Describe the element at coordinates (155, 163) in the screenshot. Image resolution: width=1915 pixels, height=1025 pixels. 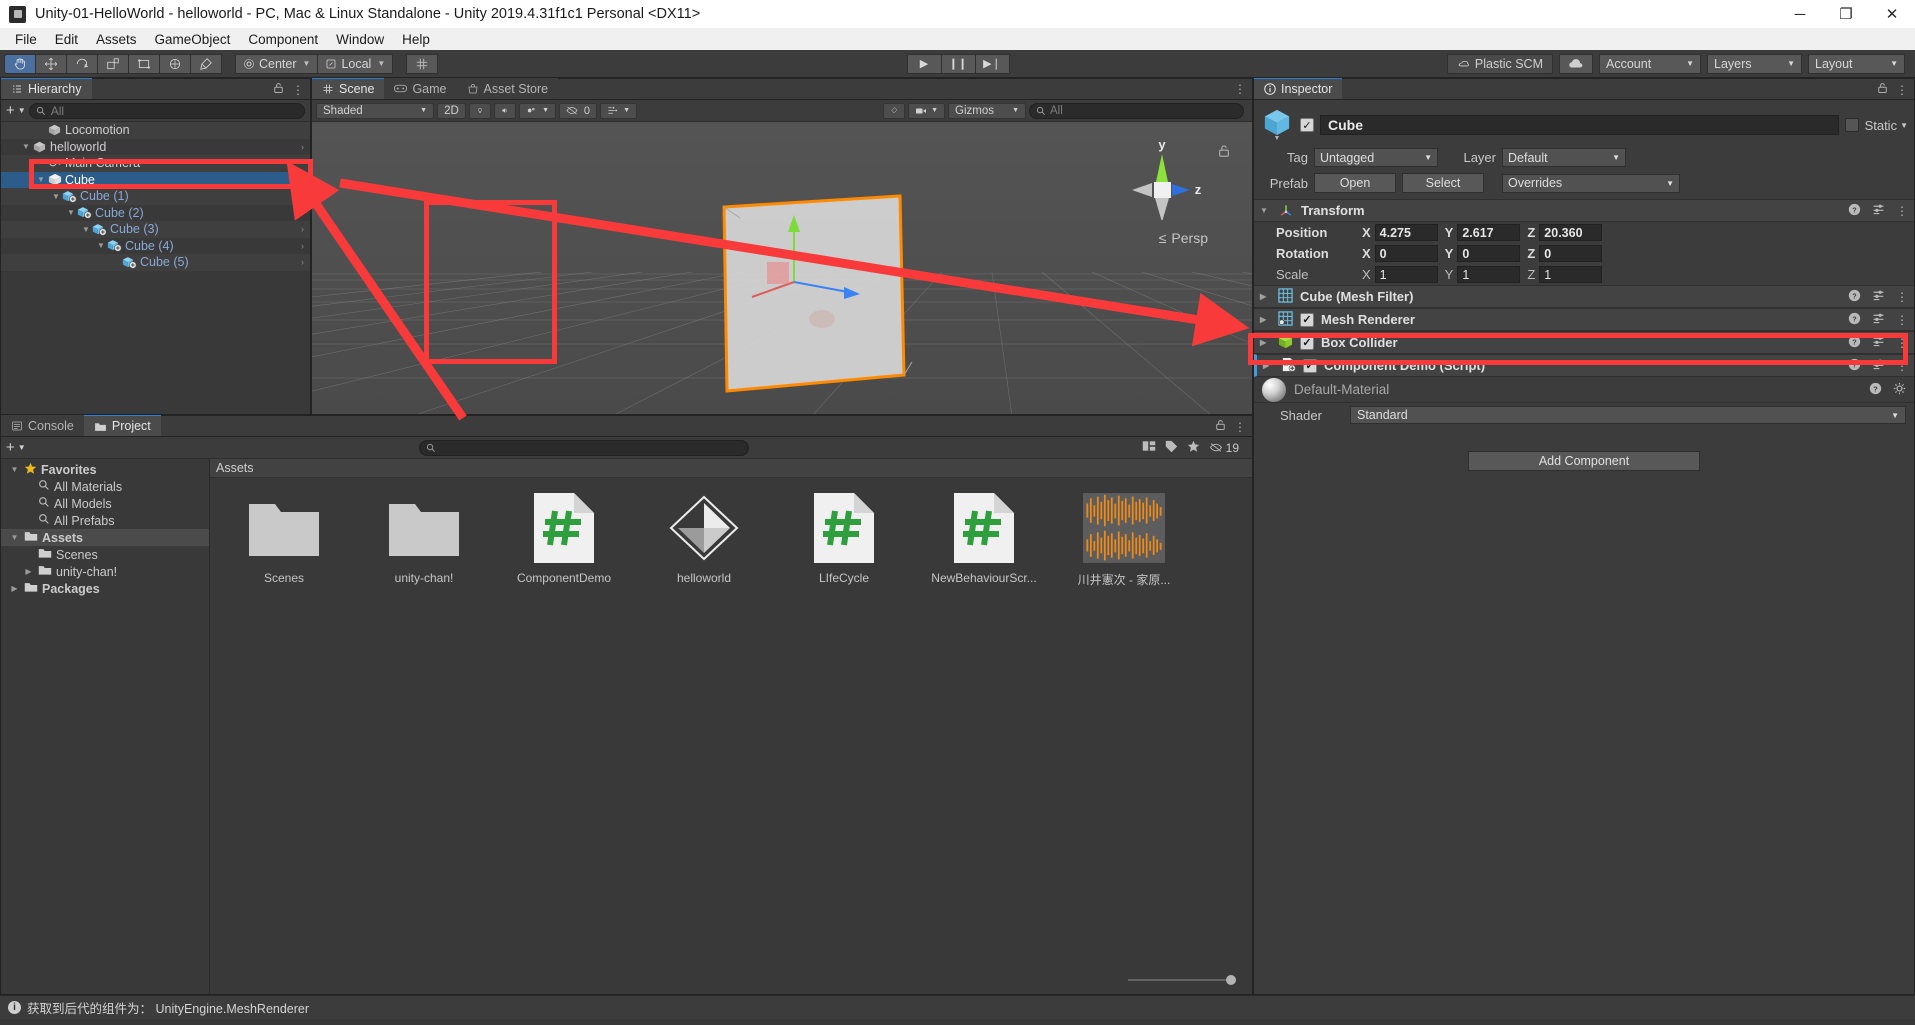
I see `hierarchy-item-main-camera: Main Camera` at that location.